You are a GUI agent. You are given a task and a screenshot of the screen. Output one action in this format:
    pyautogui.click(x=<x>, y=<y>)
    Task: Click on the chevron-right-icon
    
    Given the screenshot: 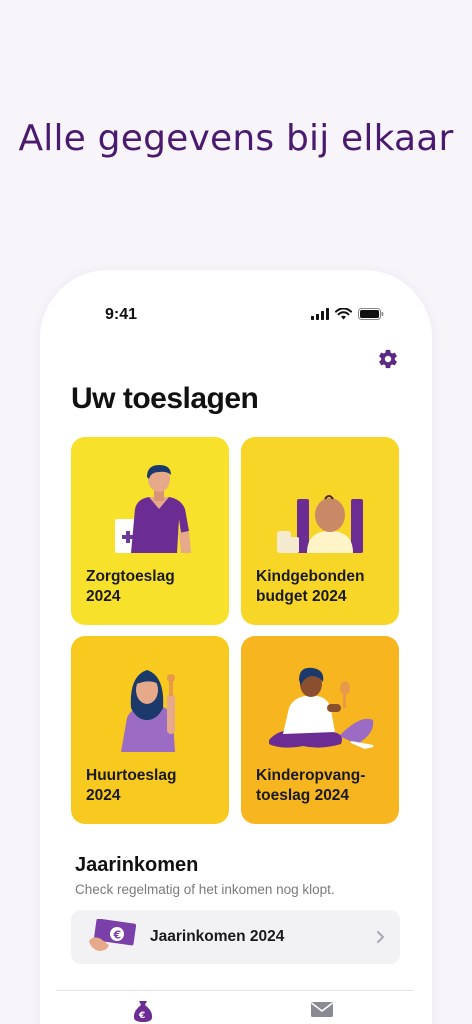 What is the action you would take?
    pyautogui.click(x=380, y=937)
    